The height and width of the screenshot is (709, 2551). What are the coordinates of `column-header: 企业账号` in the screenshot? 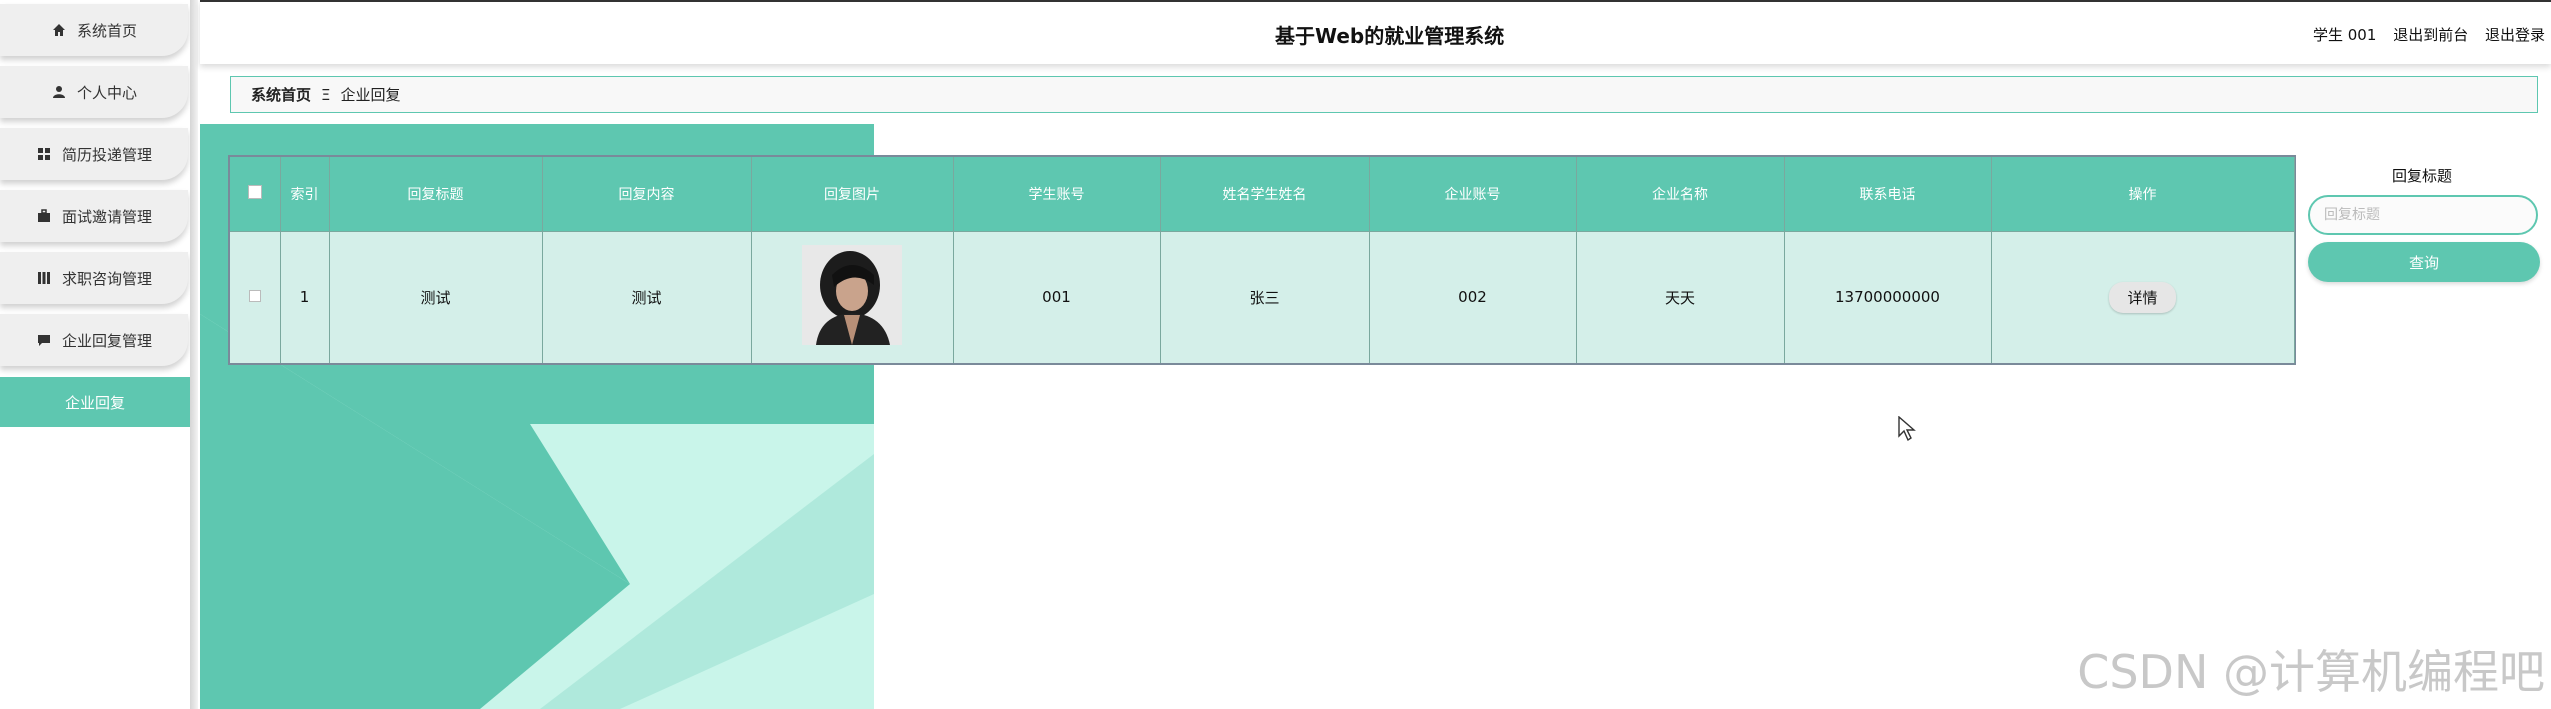 It's located at (1473, 194).